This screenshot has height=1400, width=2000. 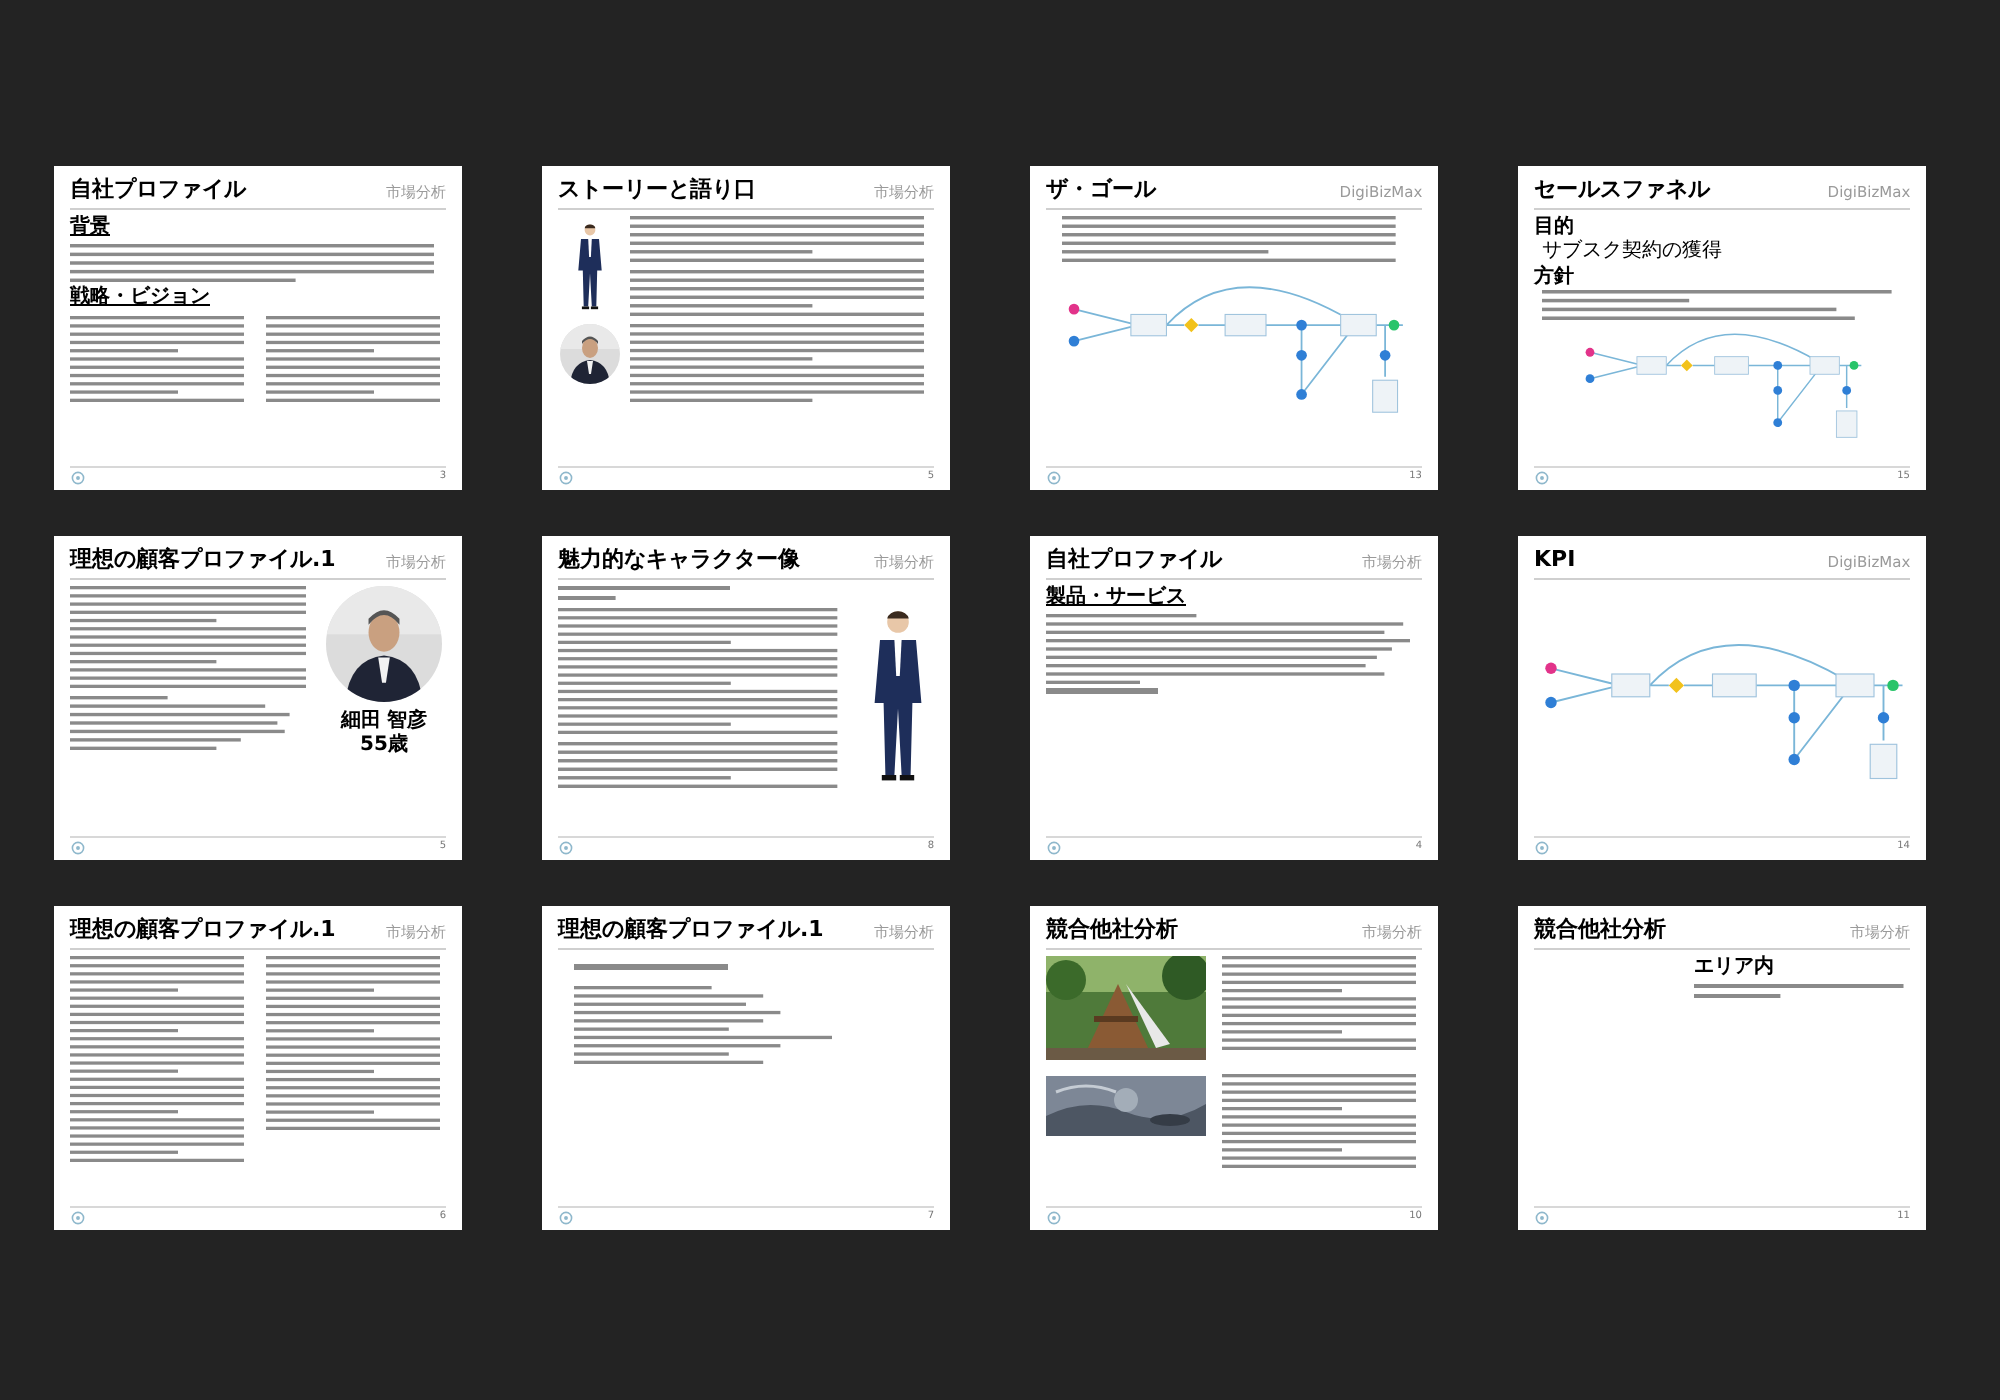 I want to click on section-heading: 戦略・ビジョン, so click(x=141, y=299).